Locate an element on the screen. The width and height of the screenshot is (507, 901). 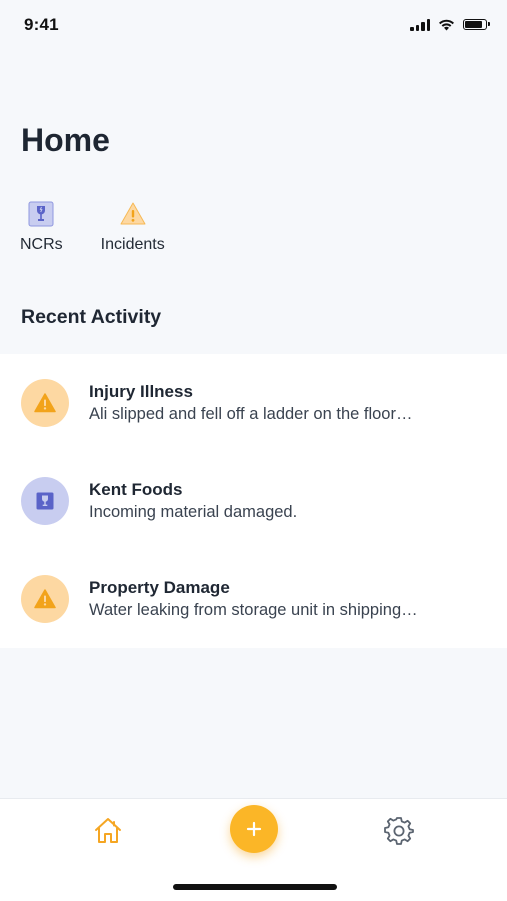
cellular-signal-icon is located at coordinates (420, 24).